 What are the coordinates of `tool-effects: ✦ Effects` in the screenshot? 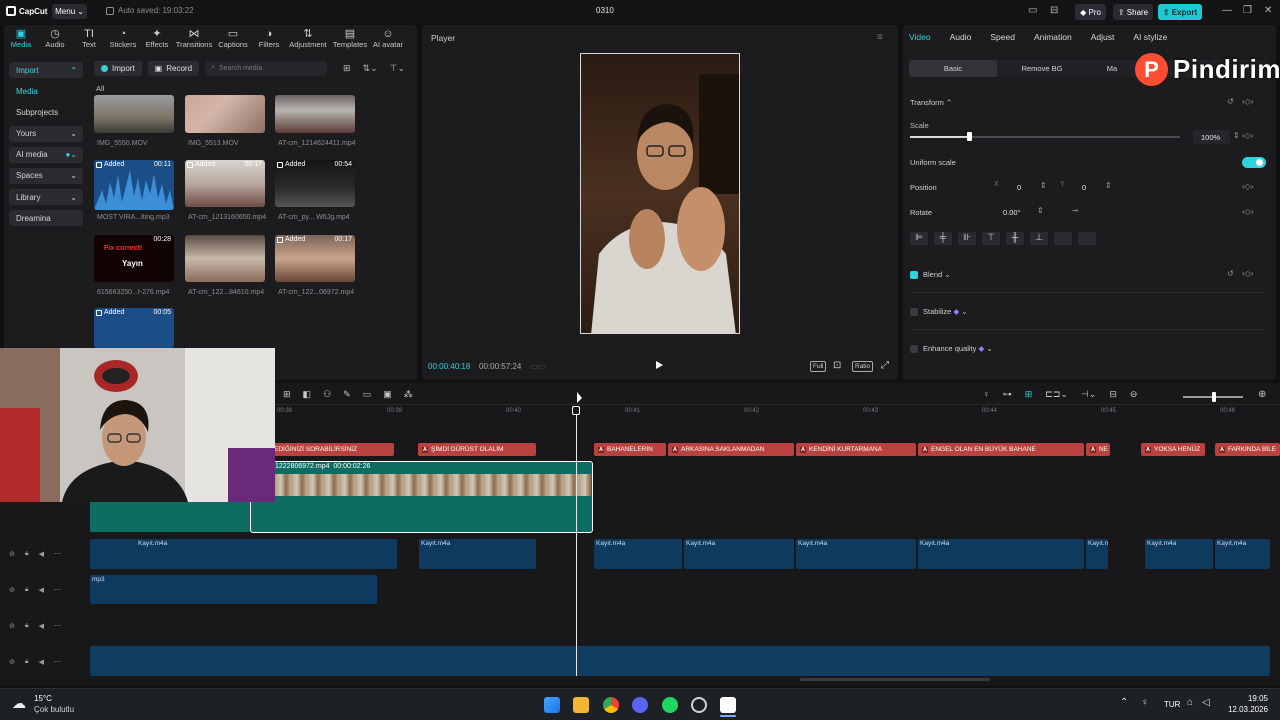 It's located at (157, 39).